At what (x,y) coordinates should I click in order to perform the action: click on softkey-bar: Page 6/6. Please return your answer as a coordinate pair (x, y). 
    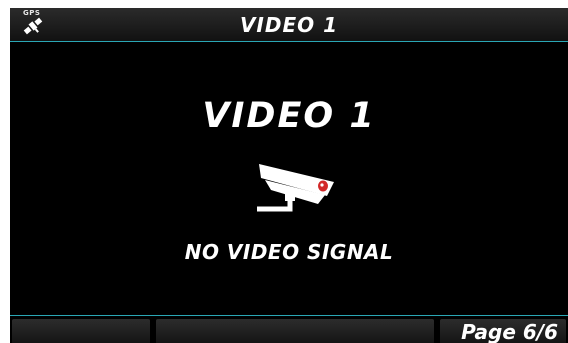
    Looking at the image, I should click on (289, 329).